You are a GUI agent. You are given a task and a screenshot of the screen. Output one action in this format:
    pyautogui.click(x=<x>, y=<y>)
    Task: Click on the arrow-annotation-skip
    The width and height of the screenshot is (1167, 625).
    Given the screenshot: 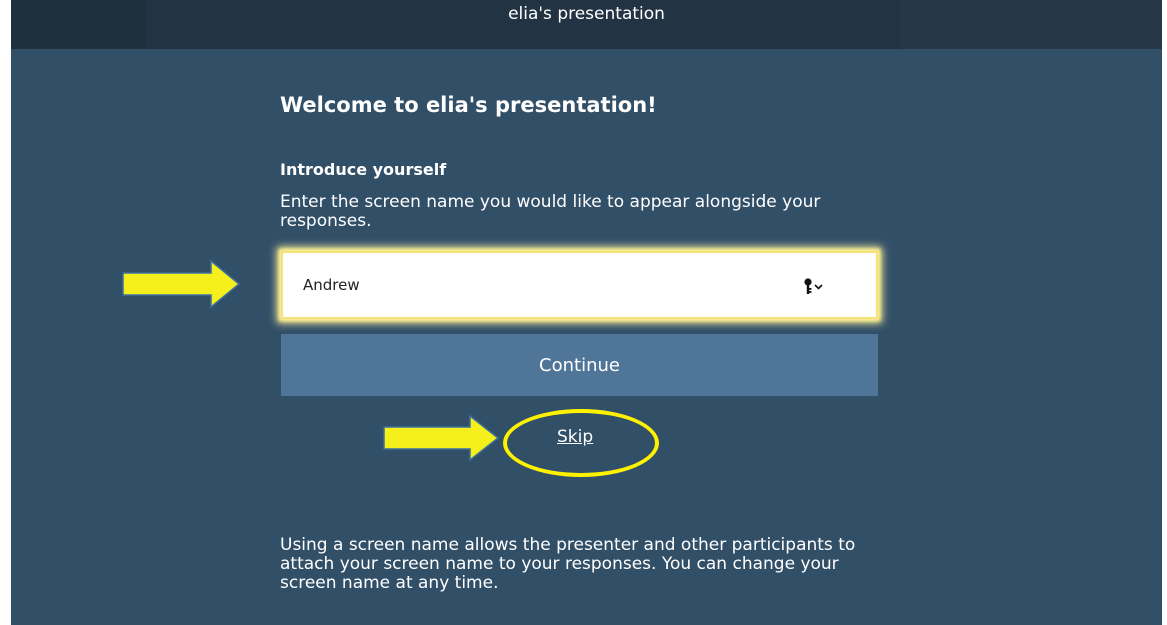 What is the action you would take?
    pyautogui.click(x=441, y=438)
    